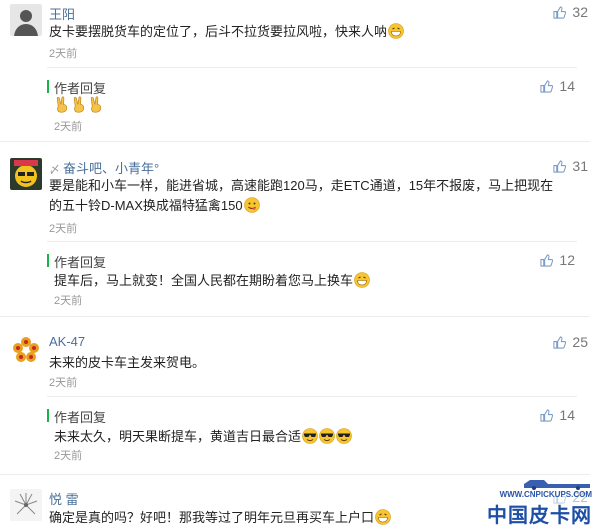  I want to click on like-button: 31, so click(570, 166).